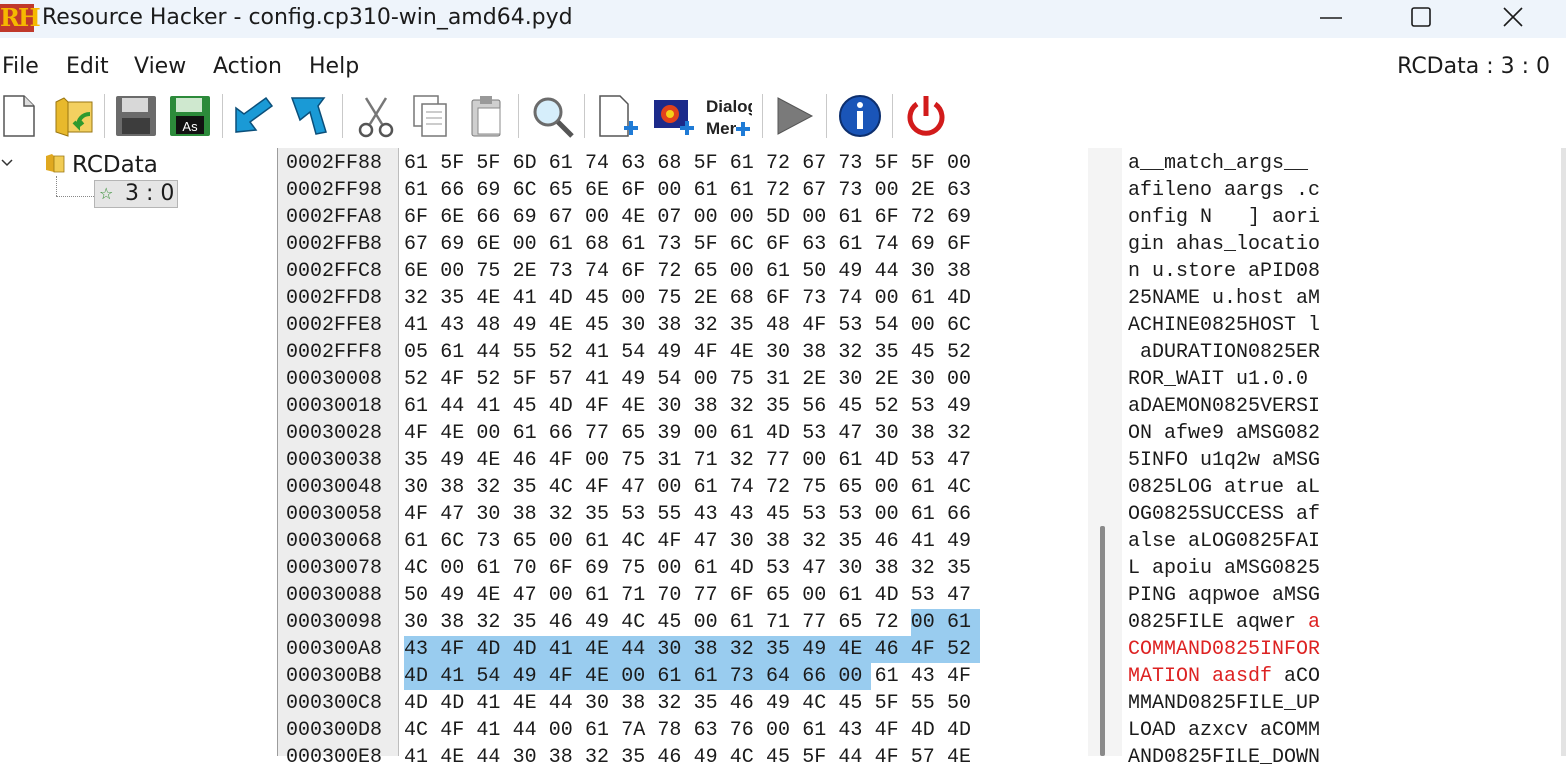  I want to click on hex-byte: 63, so click(818, 244).